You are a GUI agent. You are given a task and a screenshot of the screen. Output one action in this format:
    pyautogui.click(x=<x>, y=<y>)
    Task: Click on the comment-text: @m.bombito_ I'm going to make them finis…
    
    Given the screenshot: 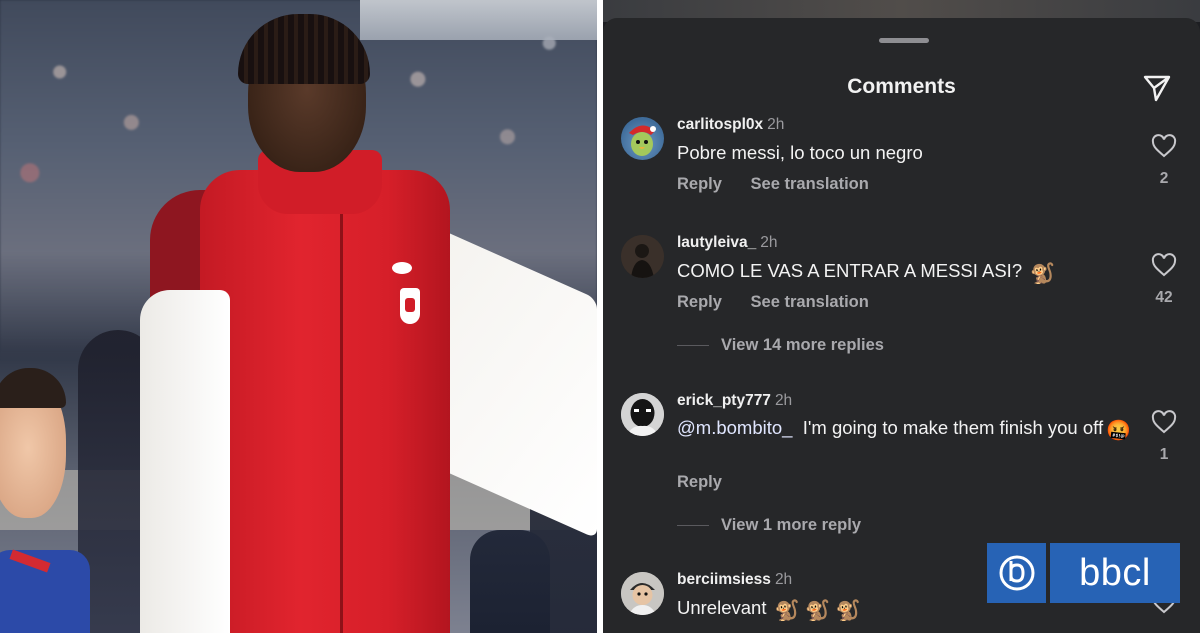 What is the action you would take?
    pyautogui.click(x=907, y=428)
    